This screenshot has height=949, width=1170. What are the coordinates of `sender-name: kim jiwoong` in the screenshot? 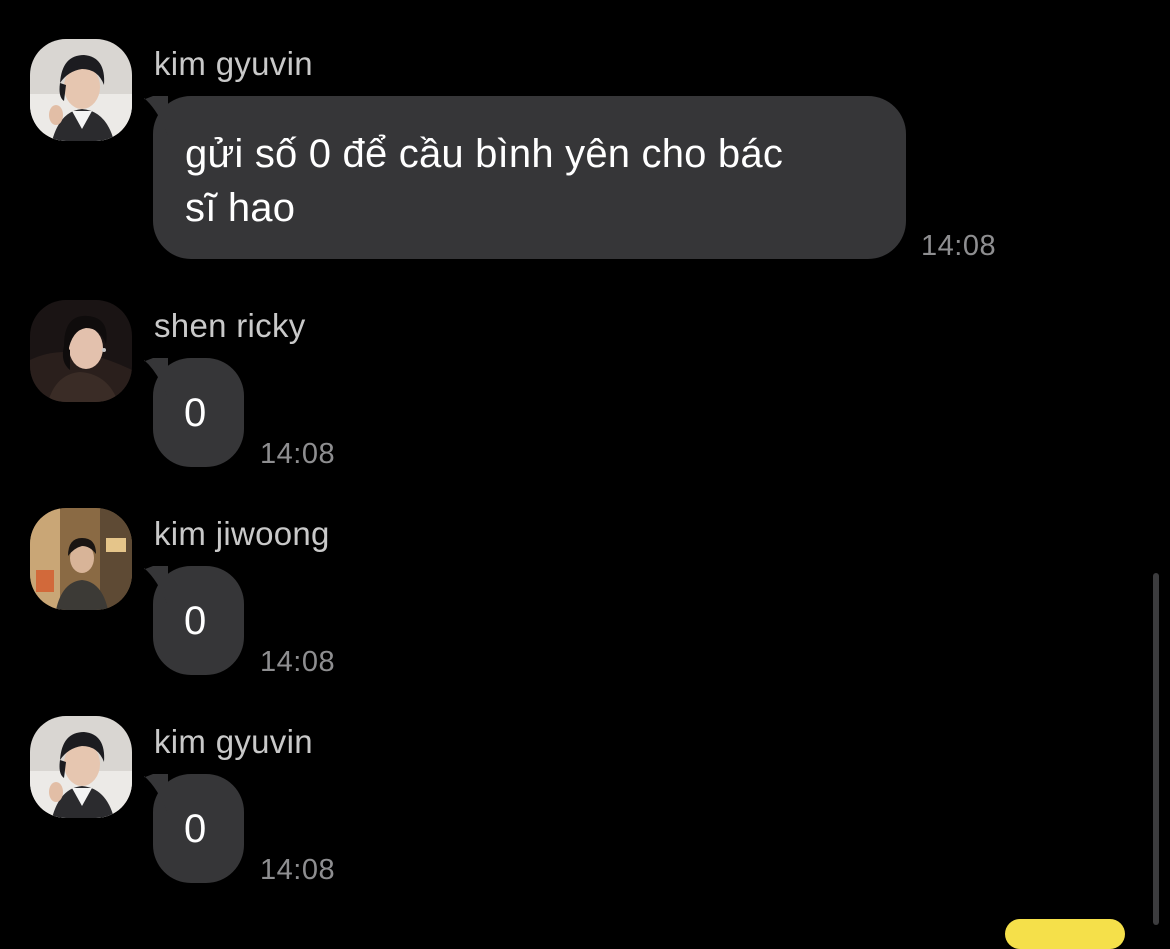 It's located at (242, 533).